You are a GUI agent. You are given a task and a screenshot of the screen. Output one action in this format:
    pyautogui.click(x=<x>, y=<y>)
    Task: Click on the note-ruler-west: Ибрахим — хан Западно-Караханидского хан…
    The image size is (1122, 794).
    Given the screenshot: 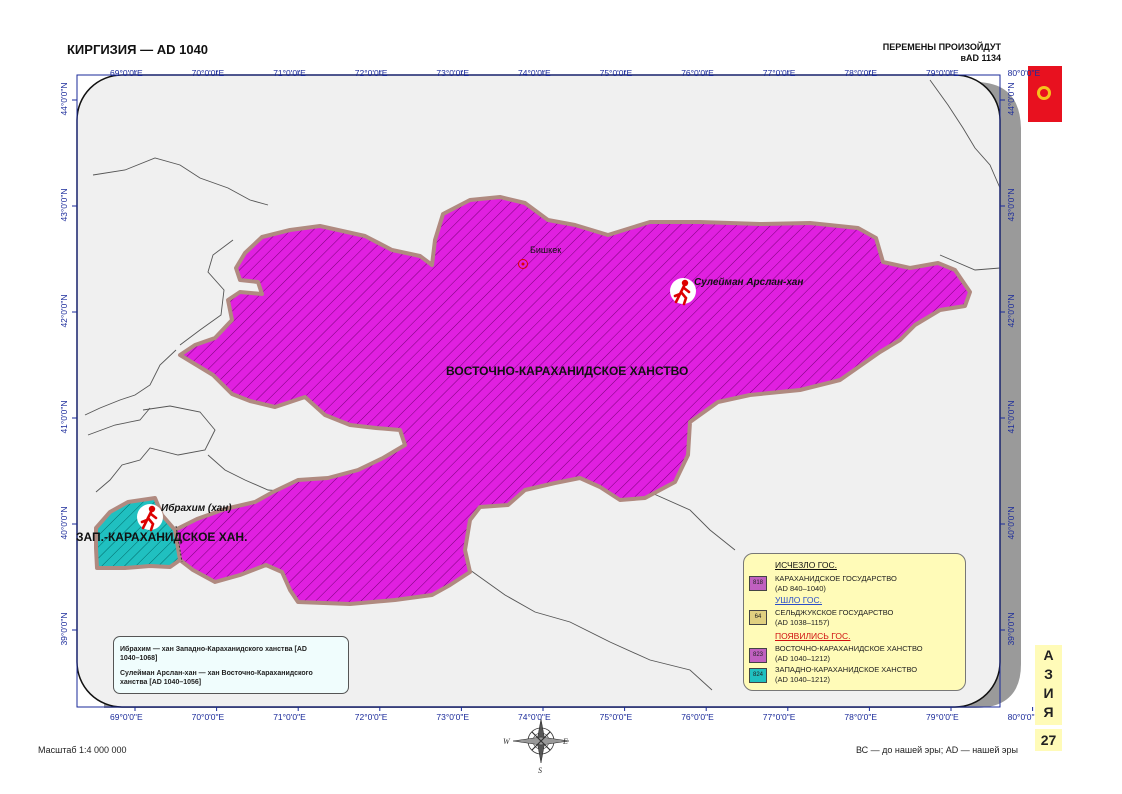 What is the action you would take?
    pyautogui.click(x=213, y=654)
    